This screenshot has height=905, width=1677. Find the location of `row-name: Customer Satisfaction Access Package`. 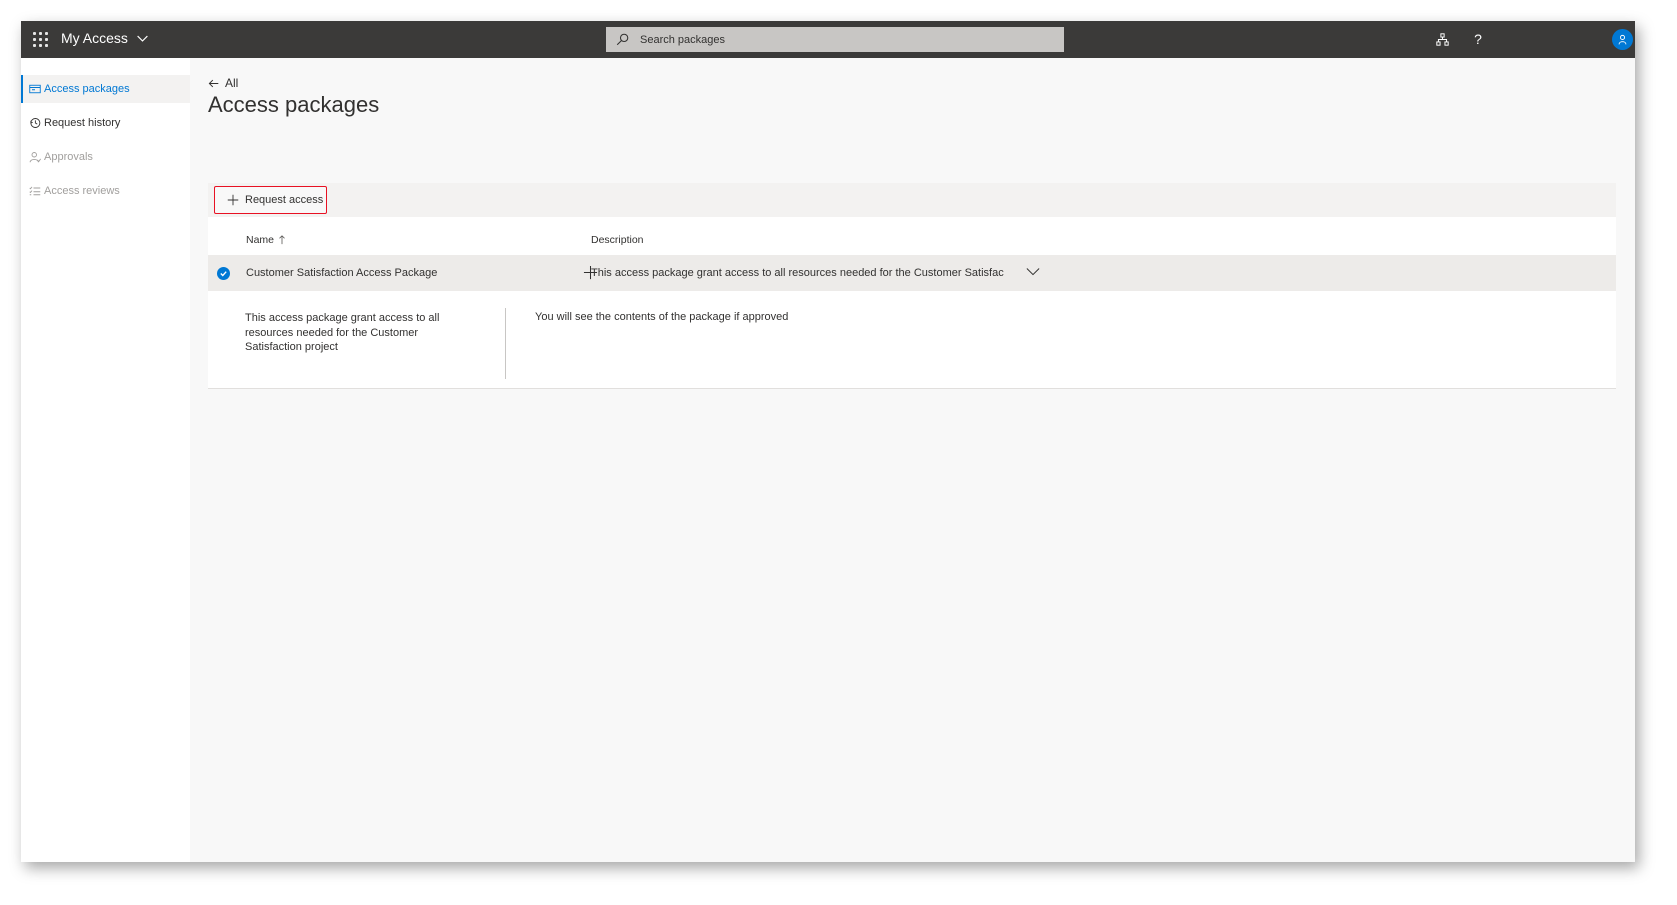

row-name: Customer Satisfaction Access Package is located at coordinates (342, 273).